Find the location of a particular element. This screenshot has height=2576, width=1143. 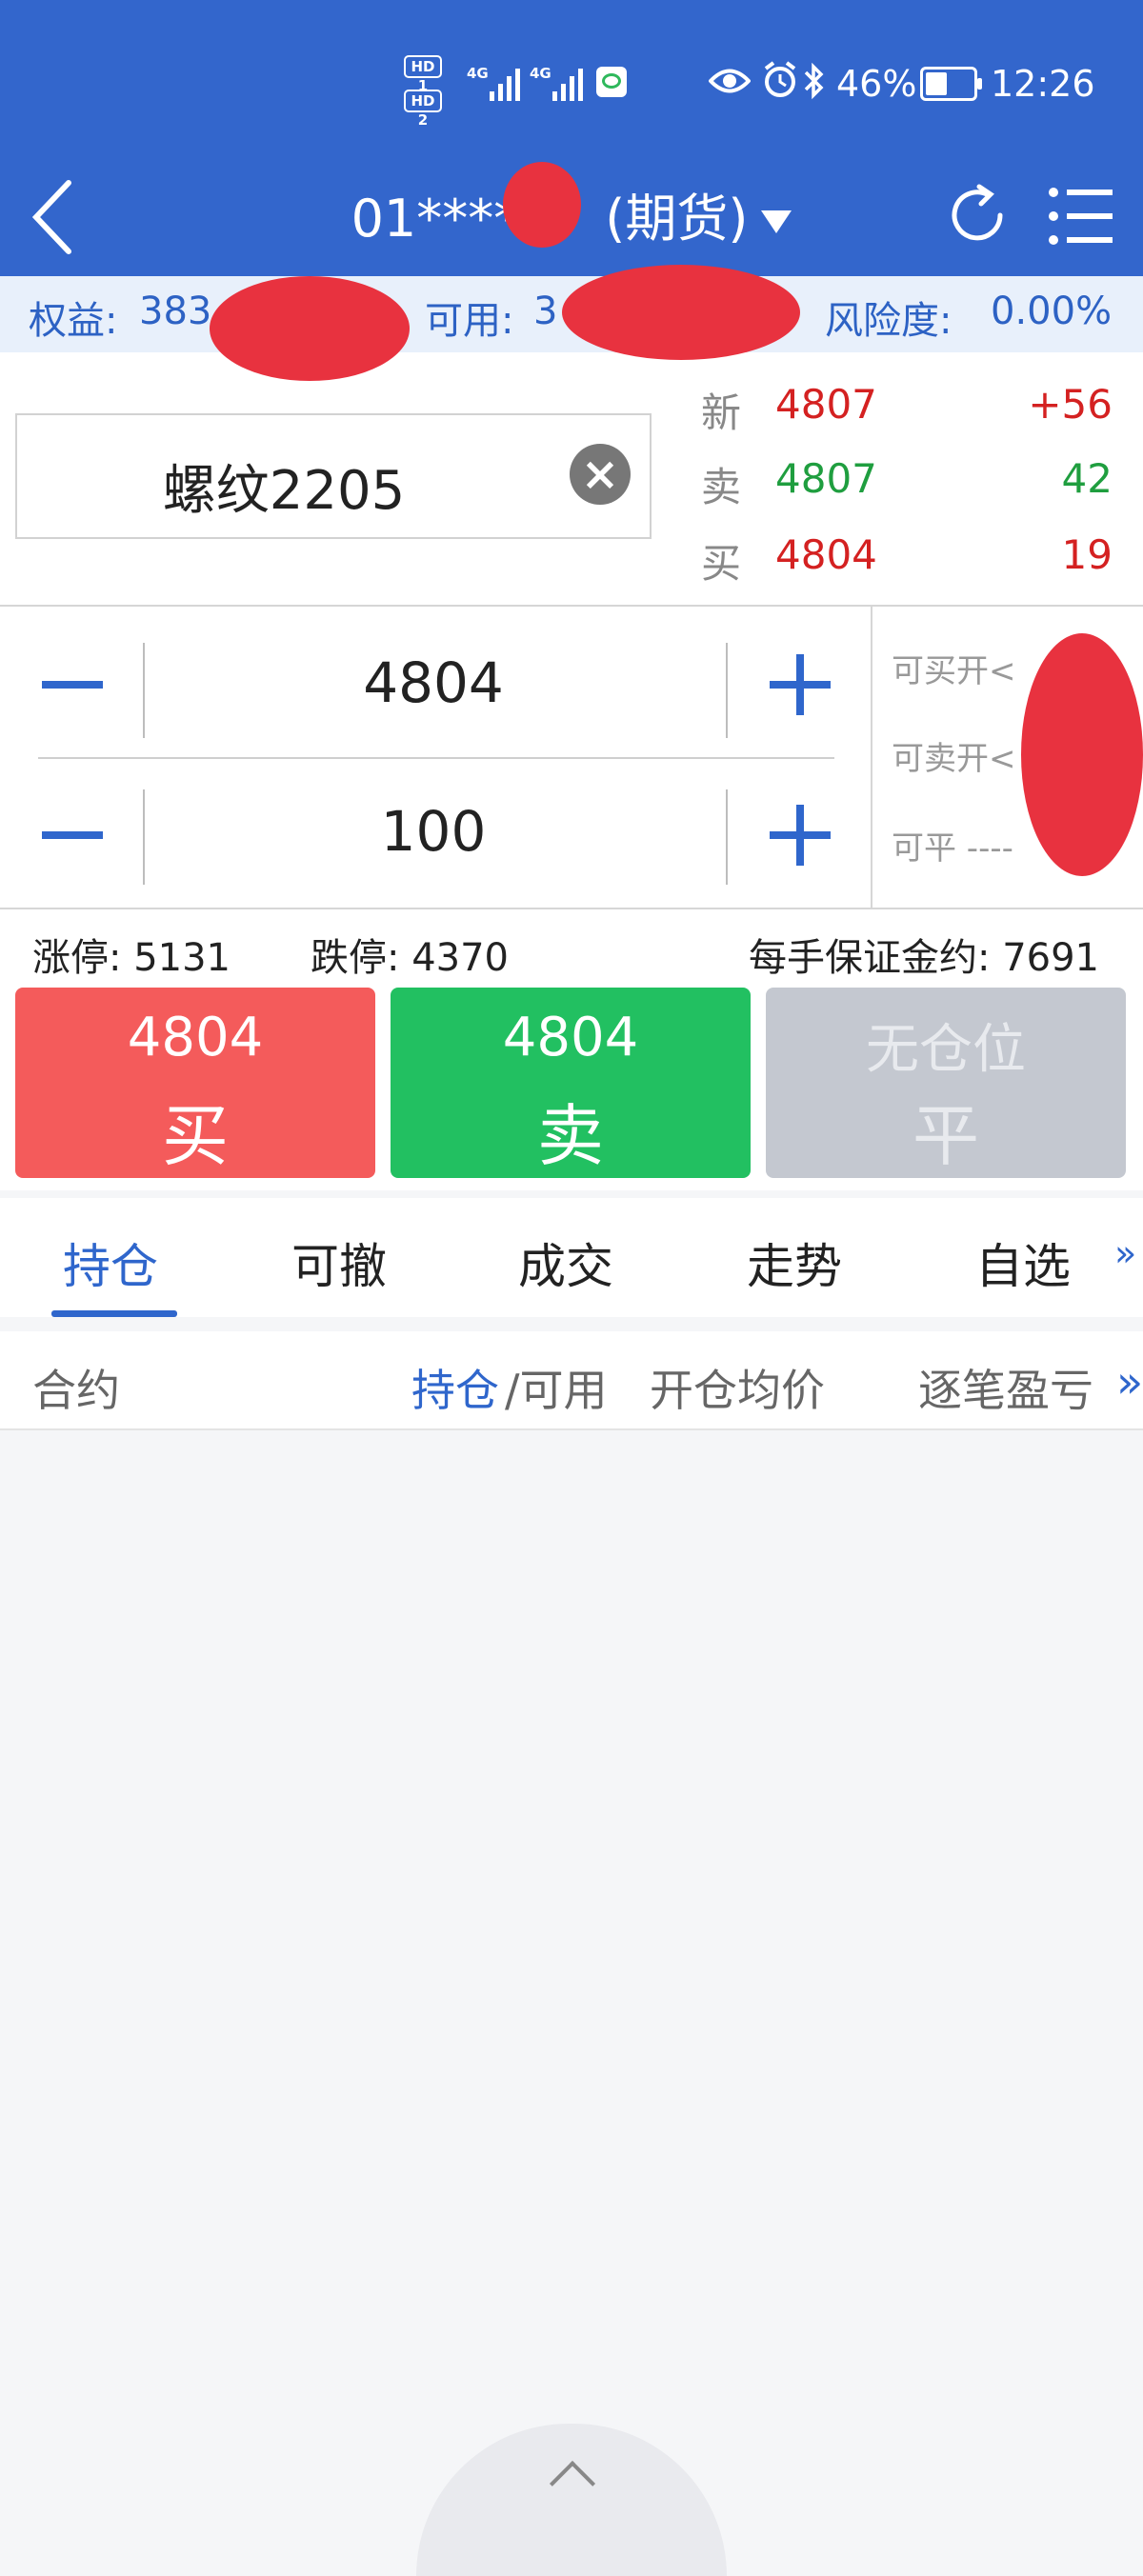

margin-per-lot: 每手保证金约: 7691 is located at coordinates (924, 958).